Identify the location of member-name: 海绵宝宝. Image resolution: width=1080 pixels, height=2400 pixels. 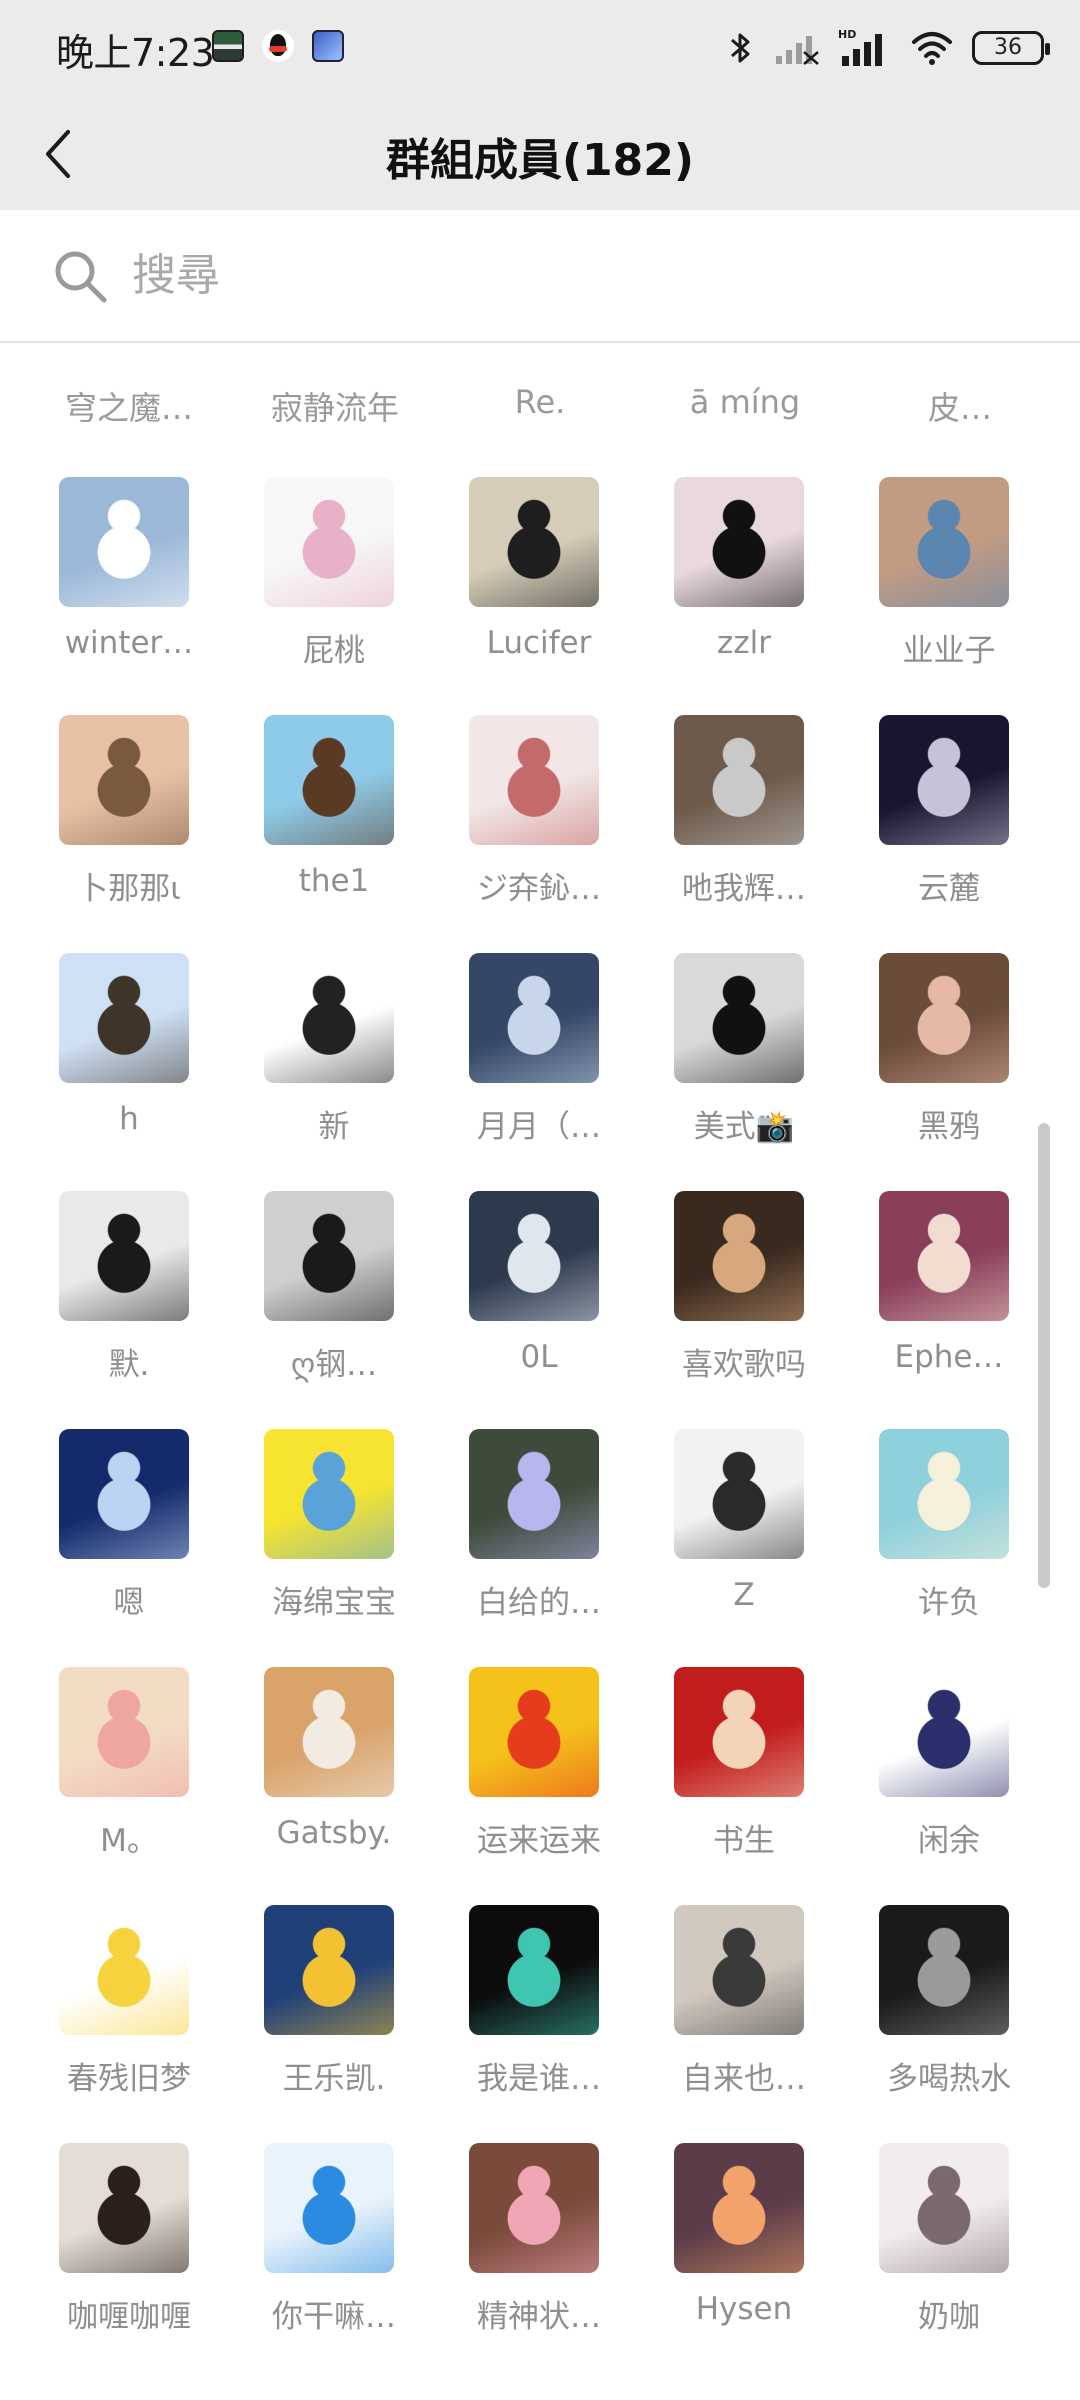
(334, 1603).